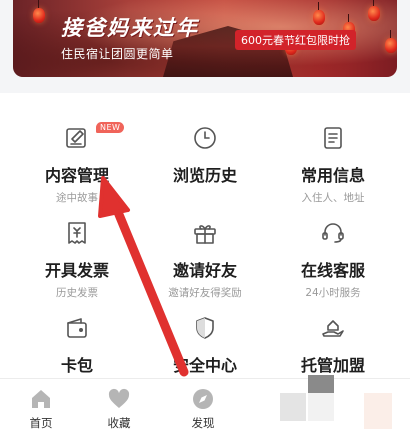 Image resolution: width=410 pixels, height=430 pixels. I want to click on heart-icon, so click(119, 398).